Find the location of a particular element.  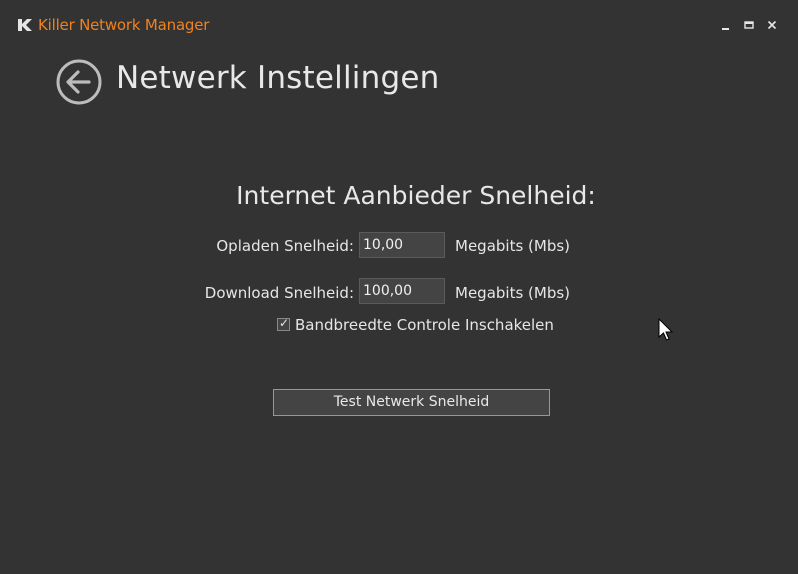

back-button is located at coordinates (79, 82).